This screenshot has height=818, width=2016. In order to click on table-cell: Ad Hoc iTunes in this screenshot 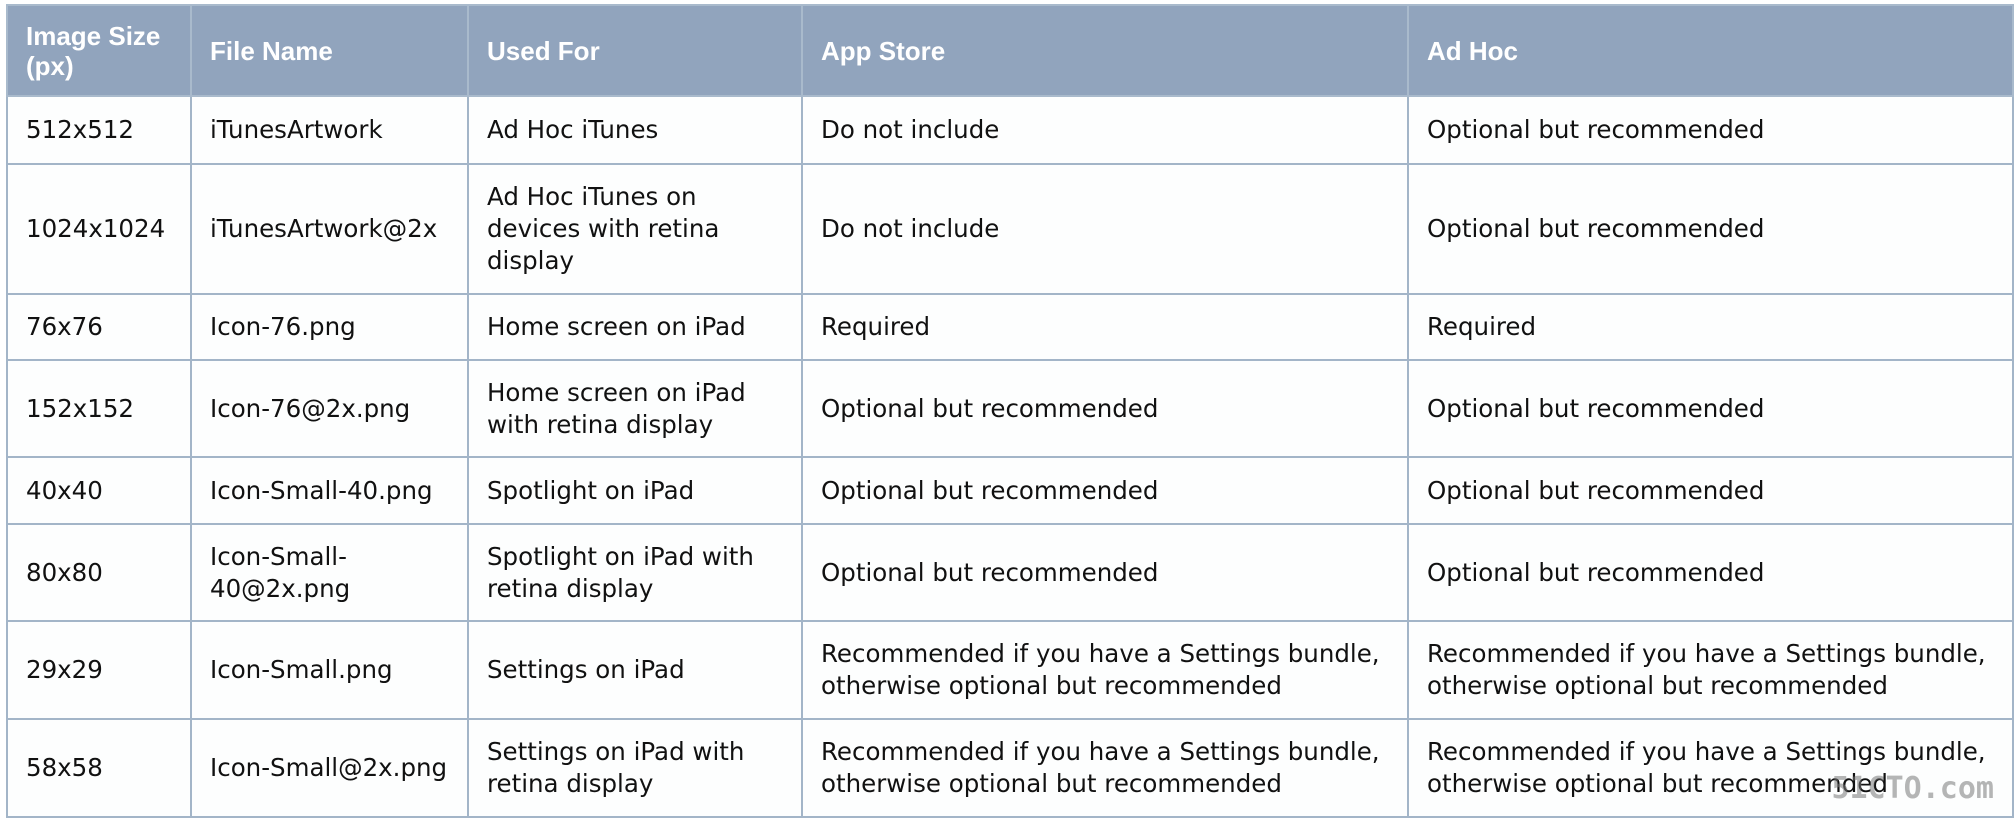, I will do `click(635, 130)`.